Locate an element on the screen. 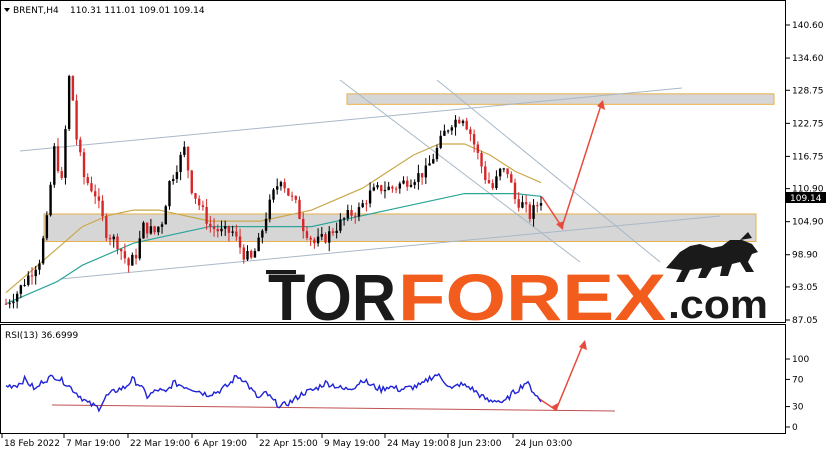 This screenshot has width=828, height=455. x-tick-label: 22 Mar 19:00 is located at coordinates (160, 444).